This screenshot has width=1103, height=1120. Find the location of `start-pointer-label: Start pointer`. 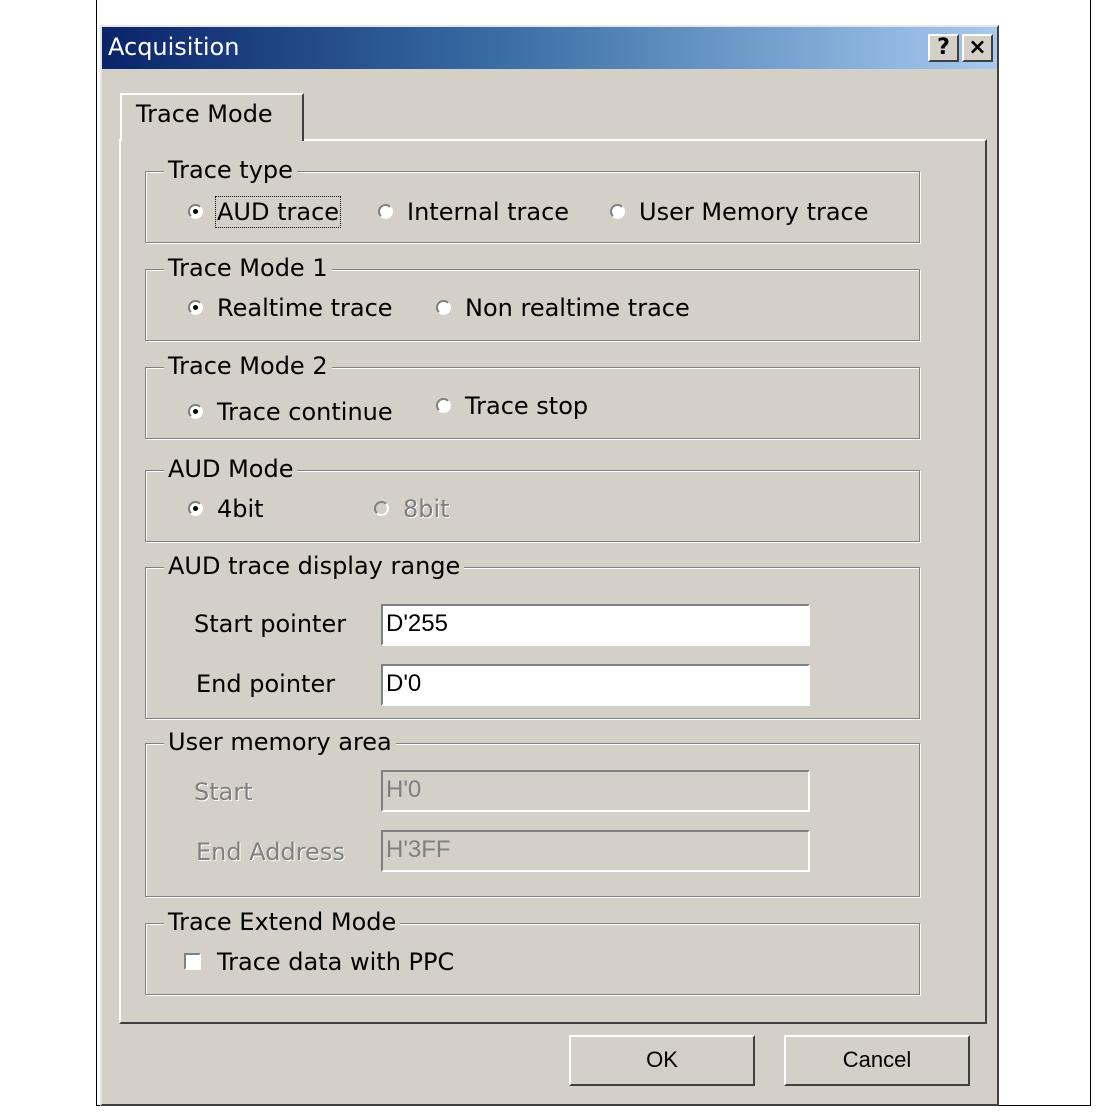

start-pointer-label: Start pointer is located at coordinates (270, 624).